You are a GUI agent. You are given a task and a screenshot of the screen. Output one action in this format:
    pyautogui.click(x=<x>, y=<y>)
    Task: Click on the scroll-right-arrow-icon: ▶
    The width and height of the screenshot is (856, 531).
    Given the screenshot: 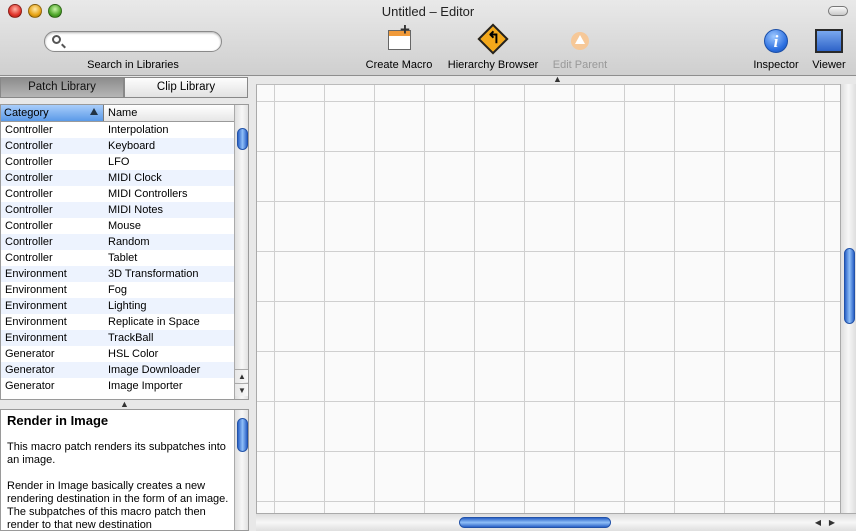 What is the action you would take?
    pyautogui.click(x=832, y=522)
    